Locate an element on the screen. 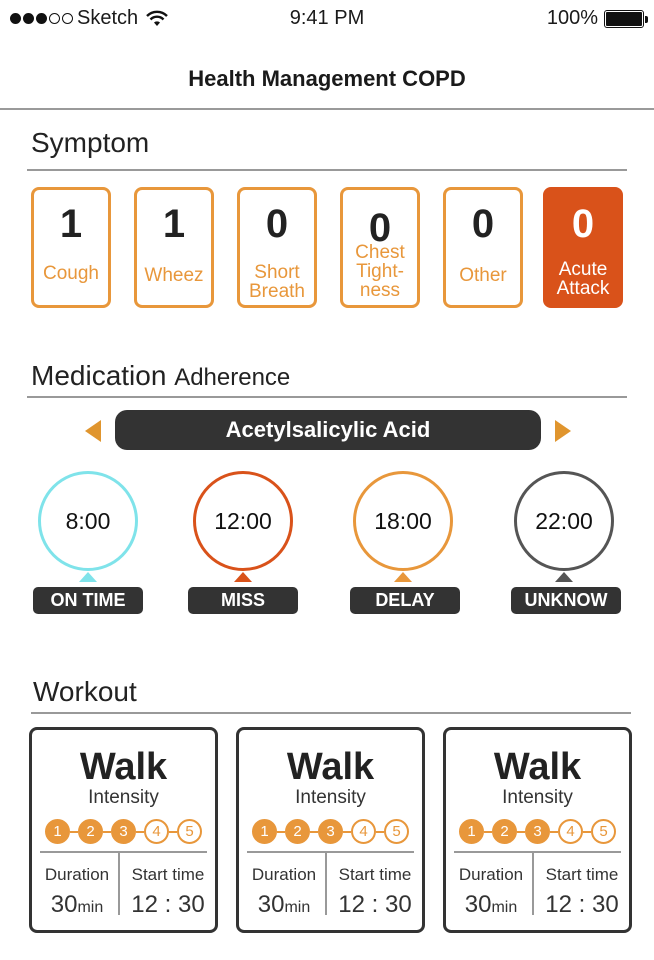 This screenshot has width=654, height=960. symptom-other-button: 0 Other is located at coordinates (483, 247).